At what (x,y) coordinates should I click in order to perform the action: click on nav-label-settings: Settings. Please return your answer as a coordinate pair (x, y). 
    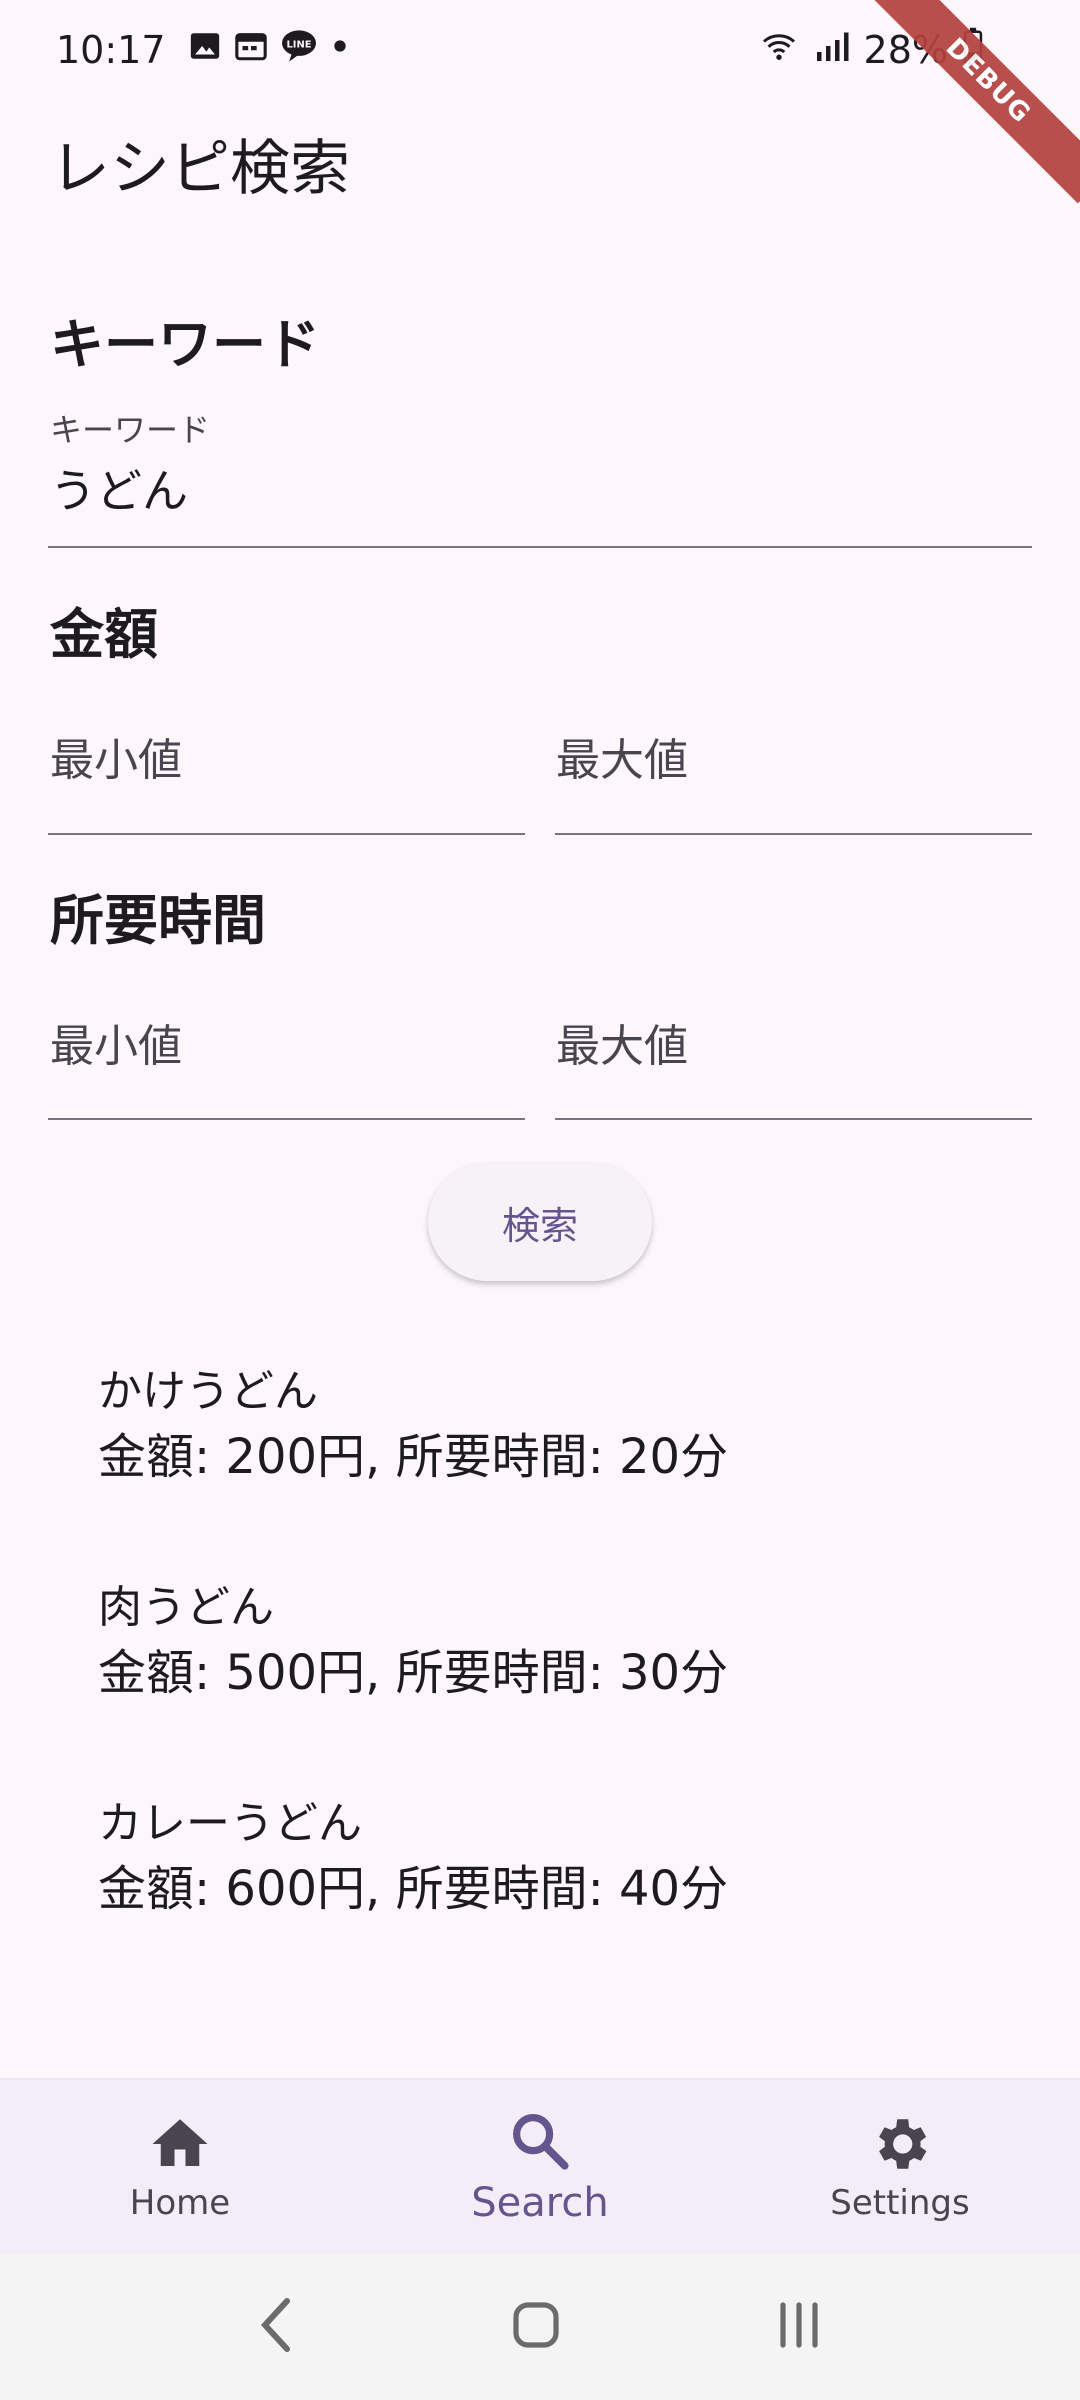
    Looking at the image, I should click on (900, 2203).